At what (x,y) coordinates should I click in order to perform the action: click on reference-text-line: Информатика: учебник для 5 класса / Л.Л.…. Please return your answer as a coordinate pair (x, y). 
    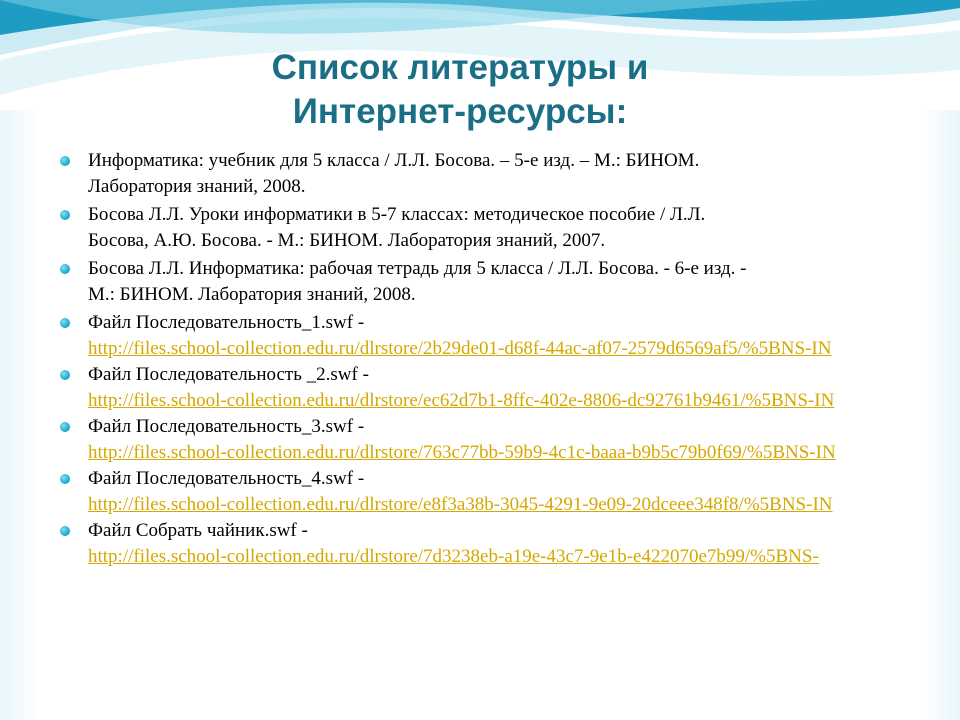
    Looking at the image, I should click on (394, 160).